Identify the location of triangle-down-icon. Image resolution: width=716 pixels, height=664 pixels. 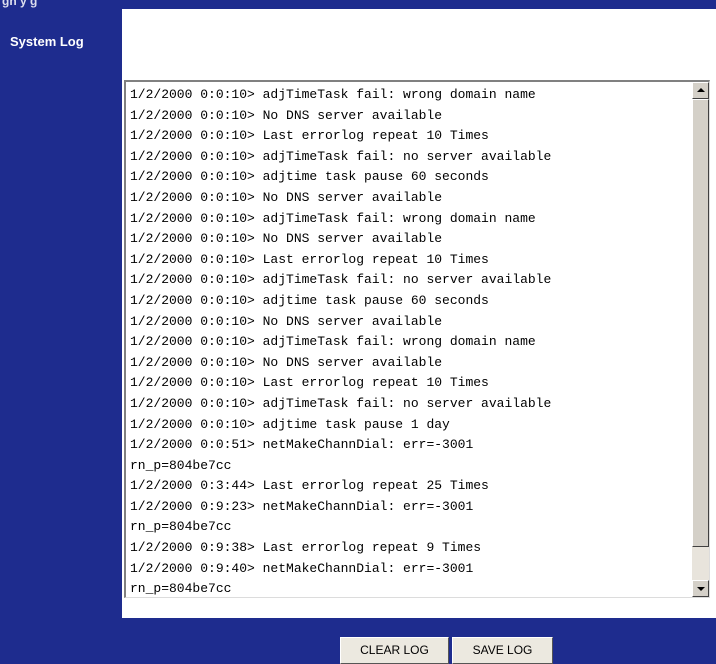
(701, 589).